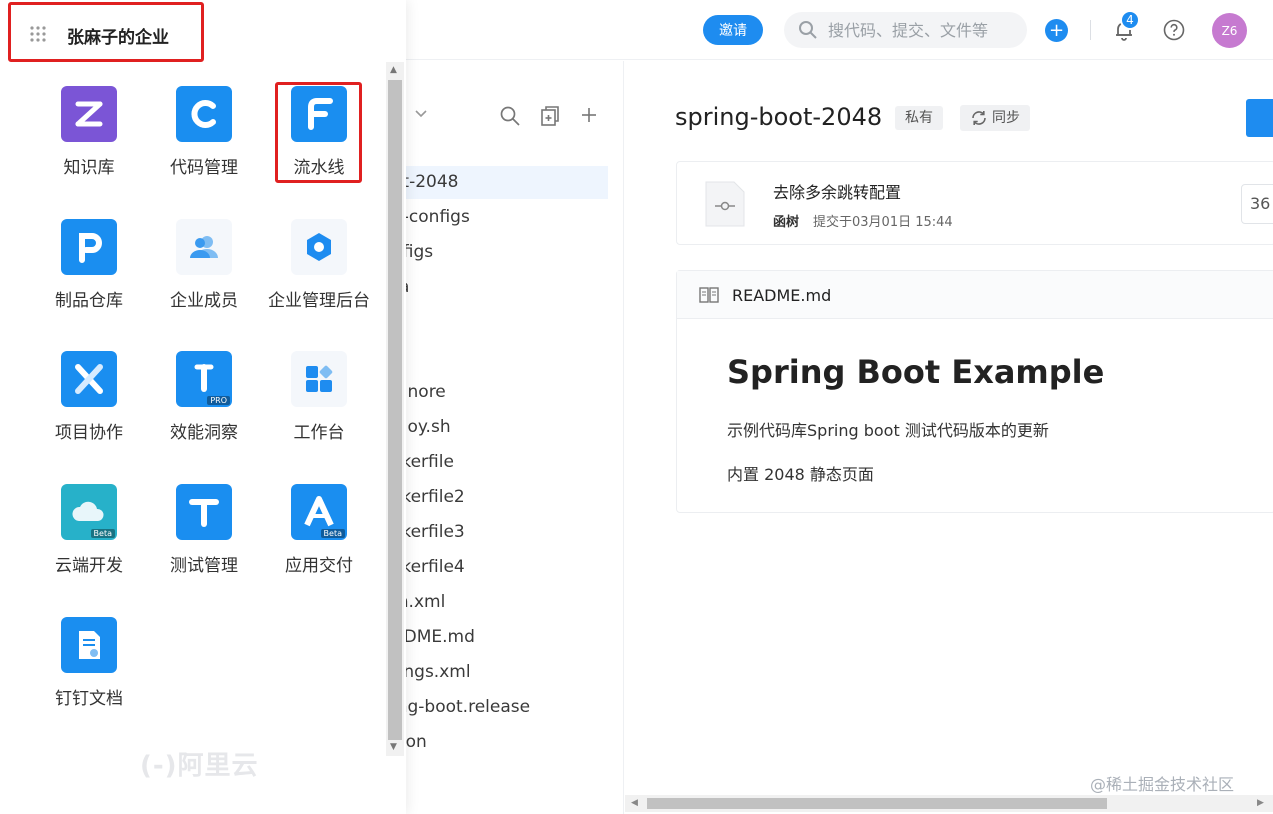  I want to click on invite-button: 邀请, so click(733, 30).